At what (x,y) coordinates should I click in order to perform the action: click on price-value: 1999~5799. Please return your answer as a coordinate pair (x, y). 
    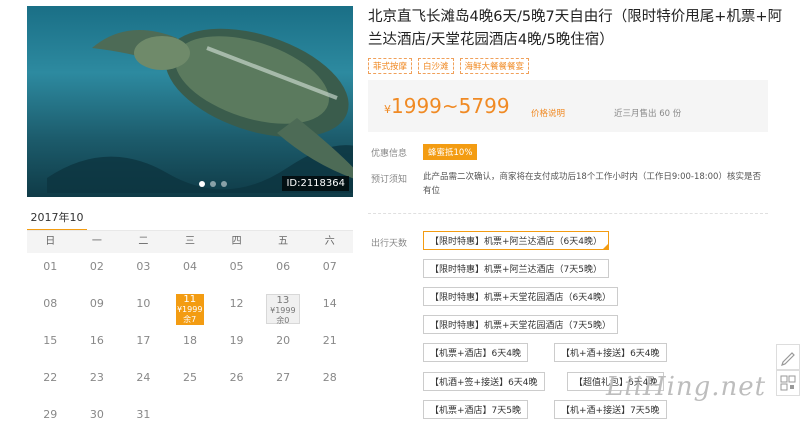
    Looking at the image, I should click on (450, 106).